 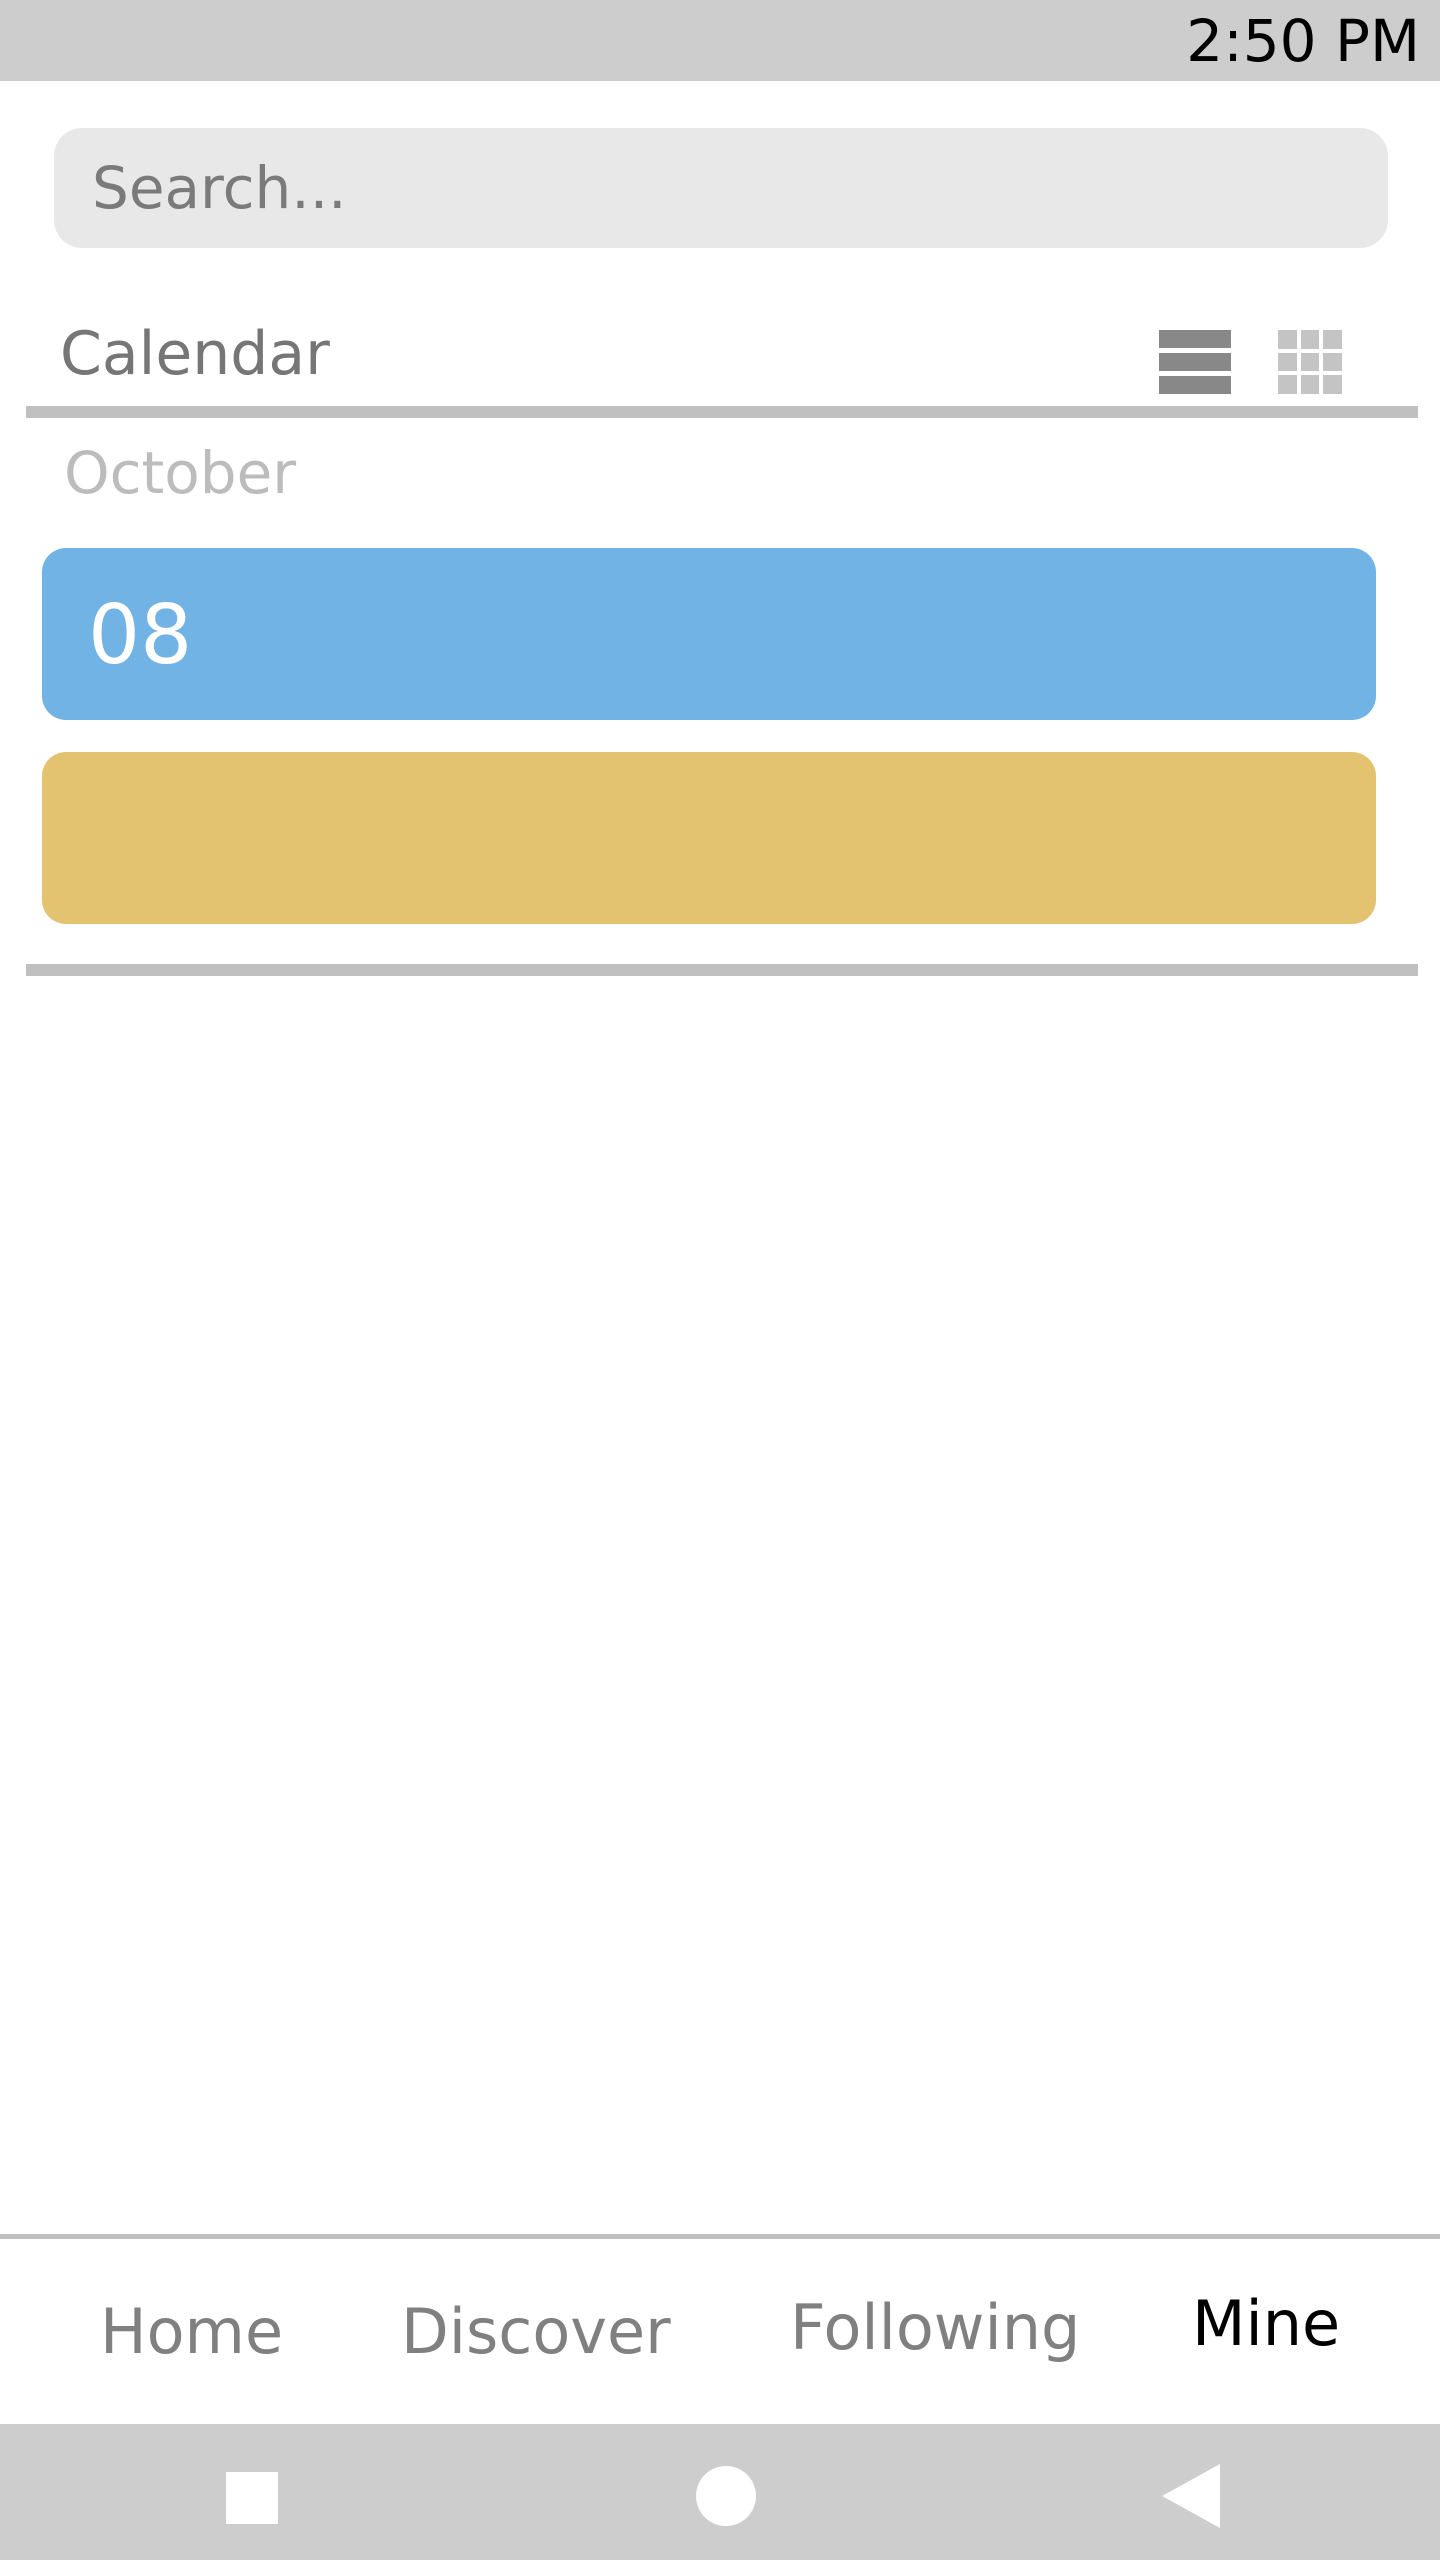 What do you see at coordinates (720, 2236) in the screenshot?
I see `tab-bar-divider` at bounding box center [720, 2236].